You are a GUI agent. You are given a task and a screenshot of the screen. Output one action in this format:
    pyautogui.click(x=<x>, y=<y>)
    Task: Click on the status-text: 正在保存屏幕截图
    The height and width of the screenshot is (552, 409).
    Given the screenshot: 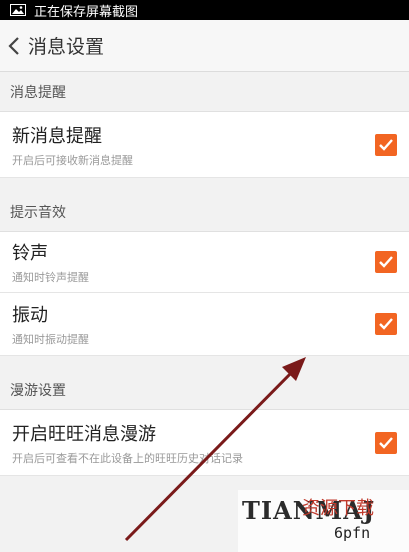 What is the action you would take?
    pyautogui.click(x=86, y=12)
    